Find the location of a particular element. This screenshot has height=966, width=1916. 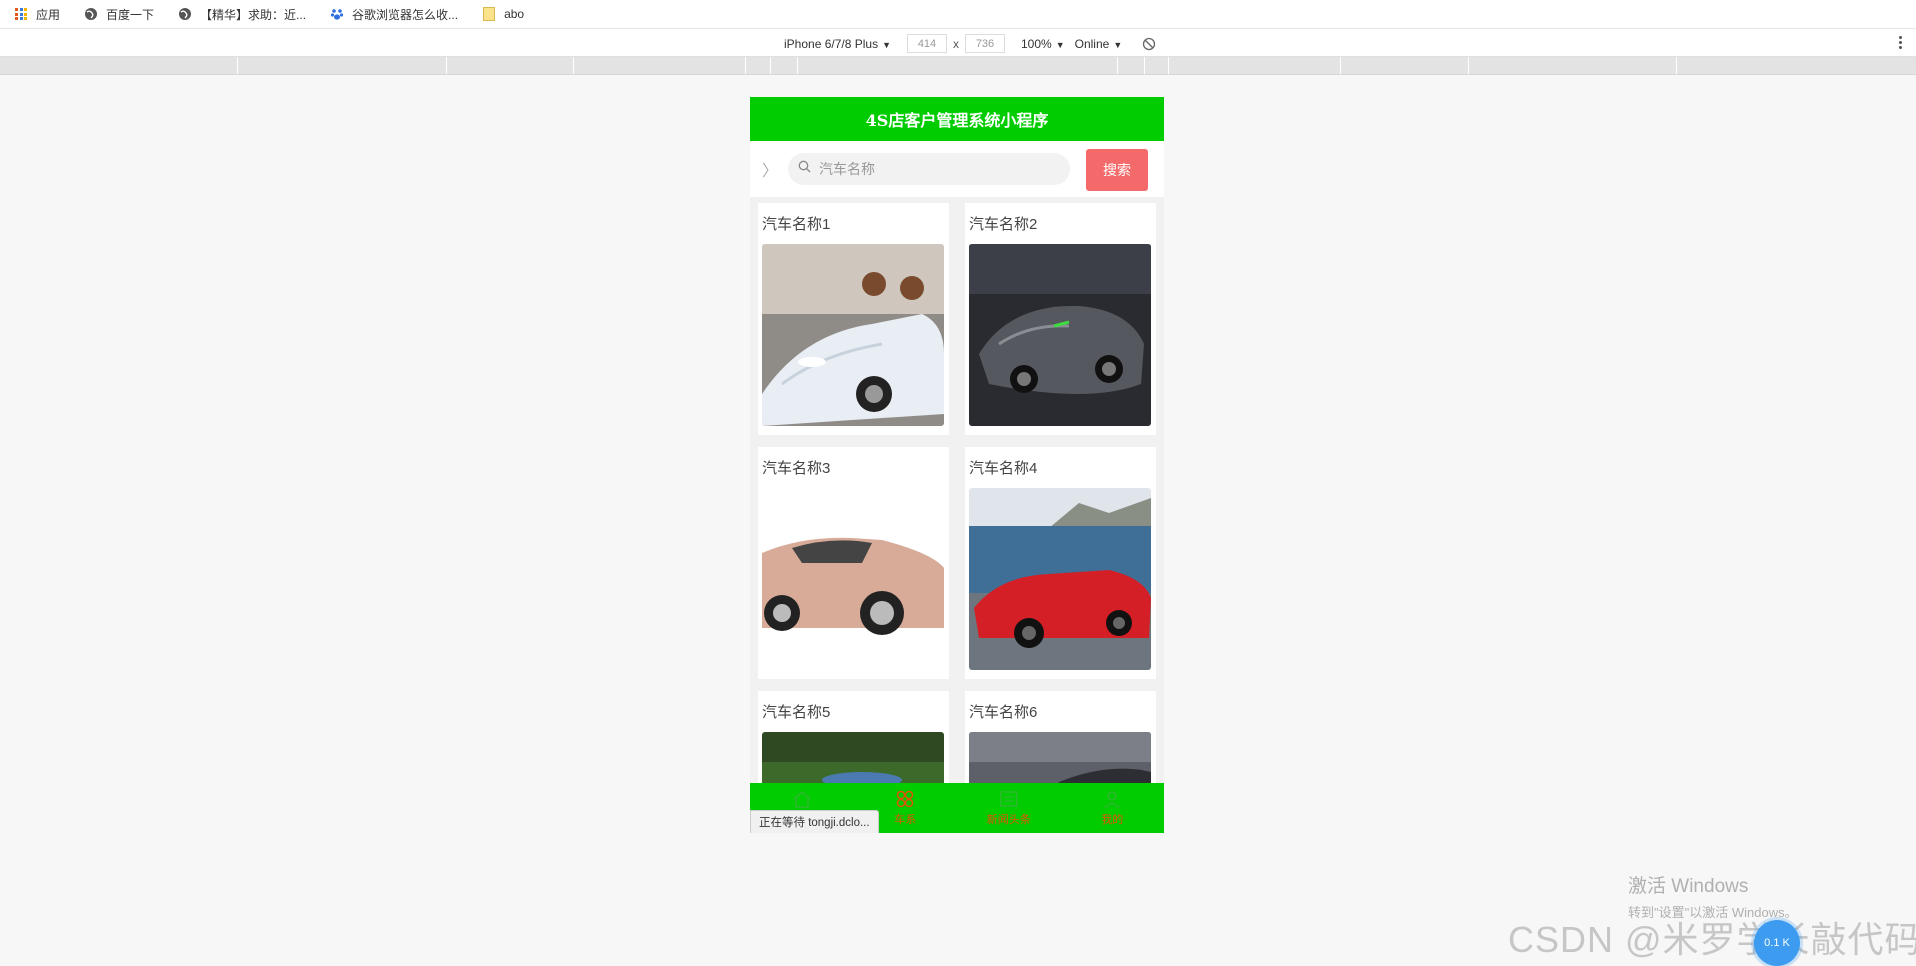

baidu-paw-icon is located at coordinates (337, 14).